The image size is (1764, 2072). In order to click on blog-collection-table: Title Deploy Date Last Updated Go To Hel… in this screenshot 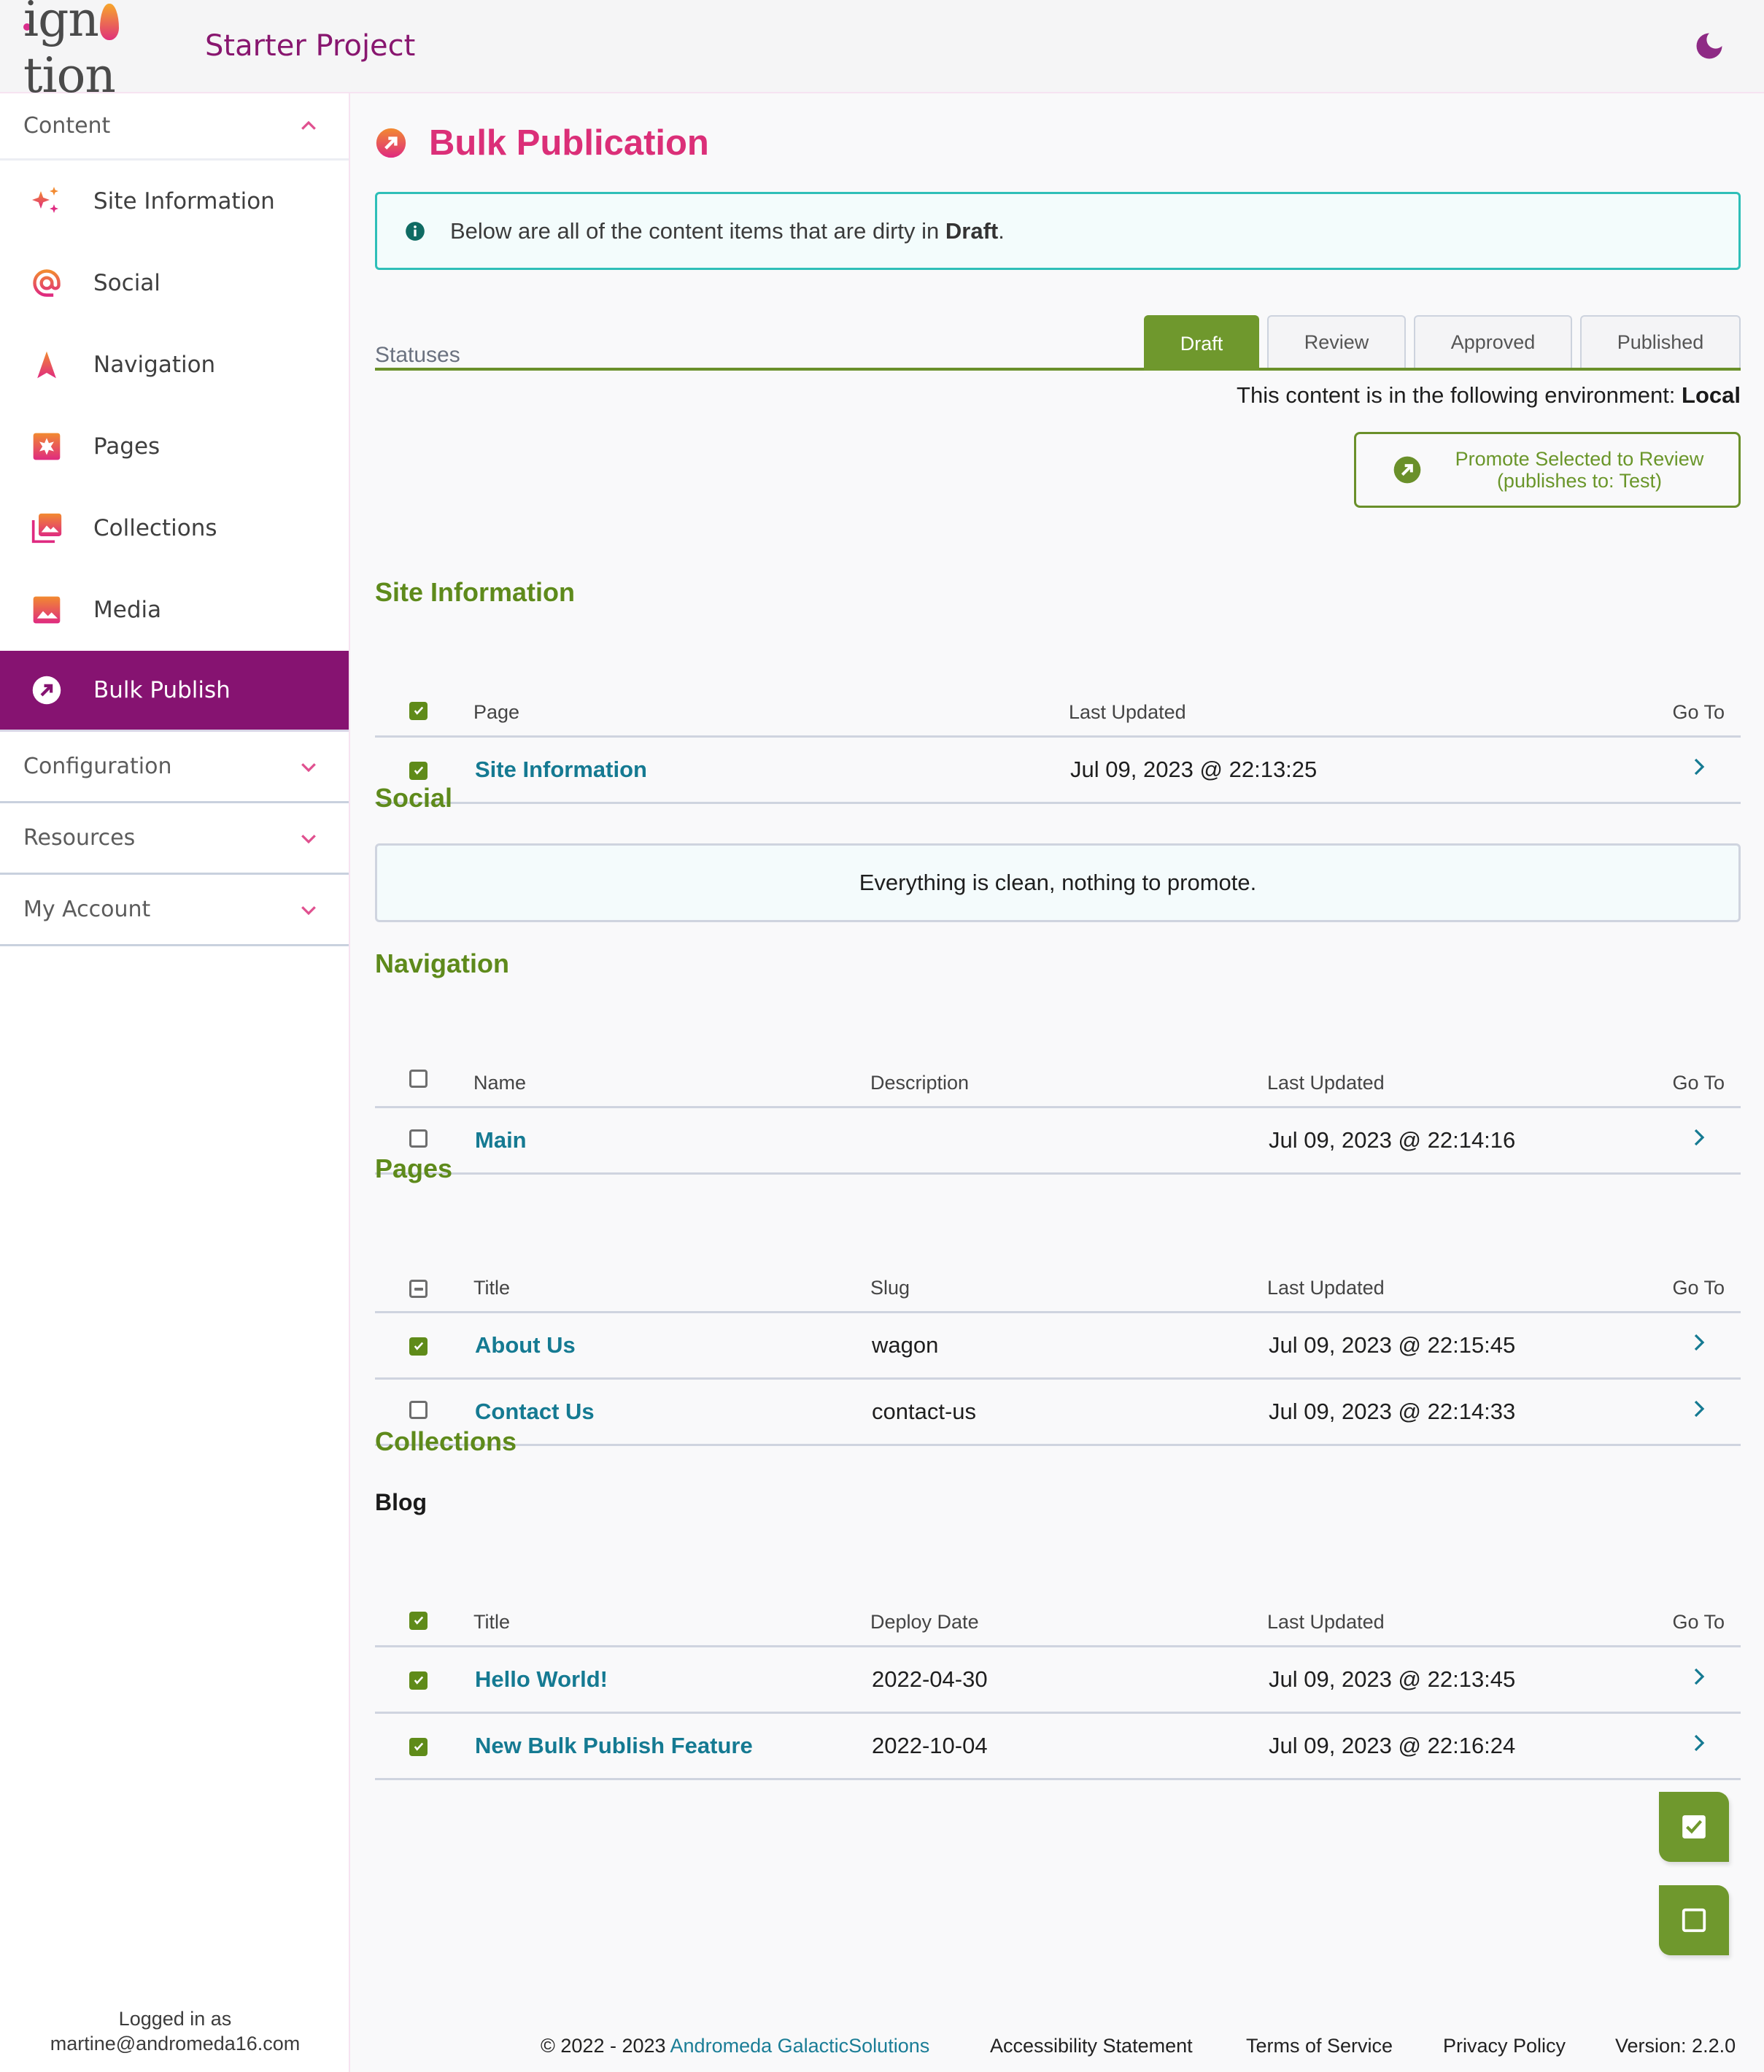, I will do `click(1058, 1690)`.